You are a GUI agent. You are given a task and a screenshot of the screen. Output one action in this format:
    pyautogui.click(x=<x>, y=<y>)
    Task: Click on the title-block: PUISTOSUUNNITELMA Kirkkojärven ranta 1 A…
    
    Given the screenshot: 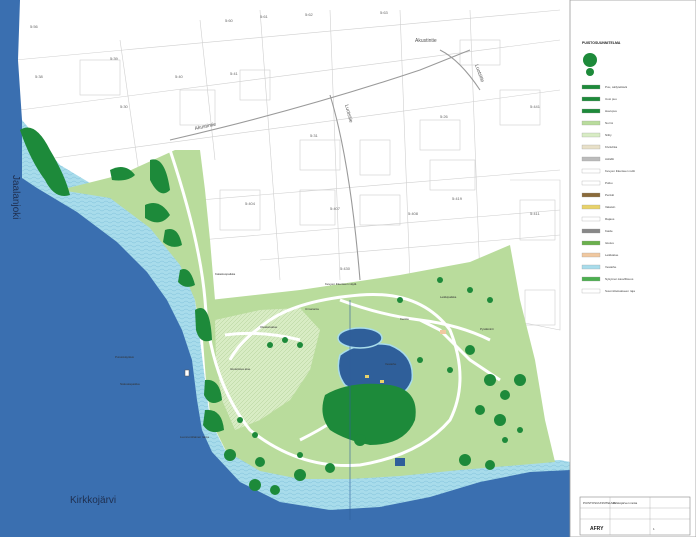 What is the action you would take?
    pyautogui.click(x=635, y=516)
    